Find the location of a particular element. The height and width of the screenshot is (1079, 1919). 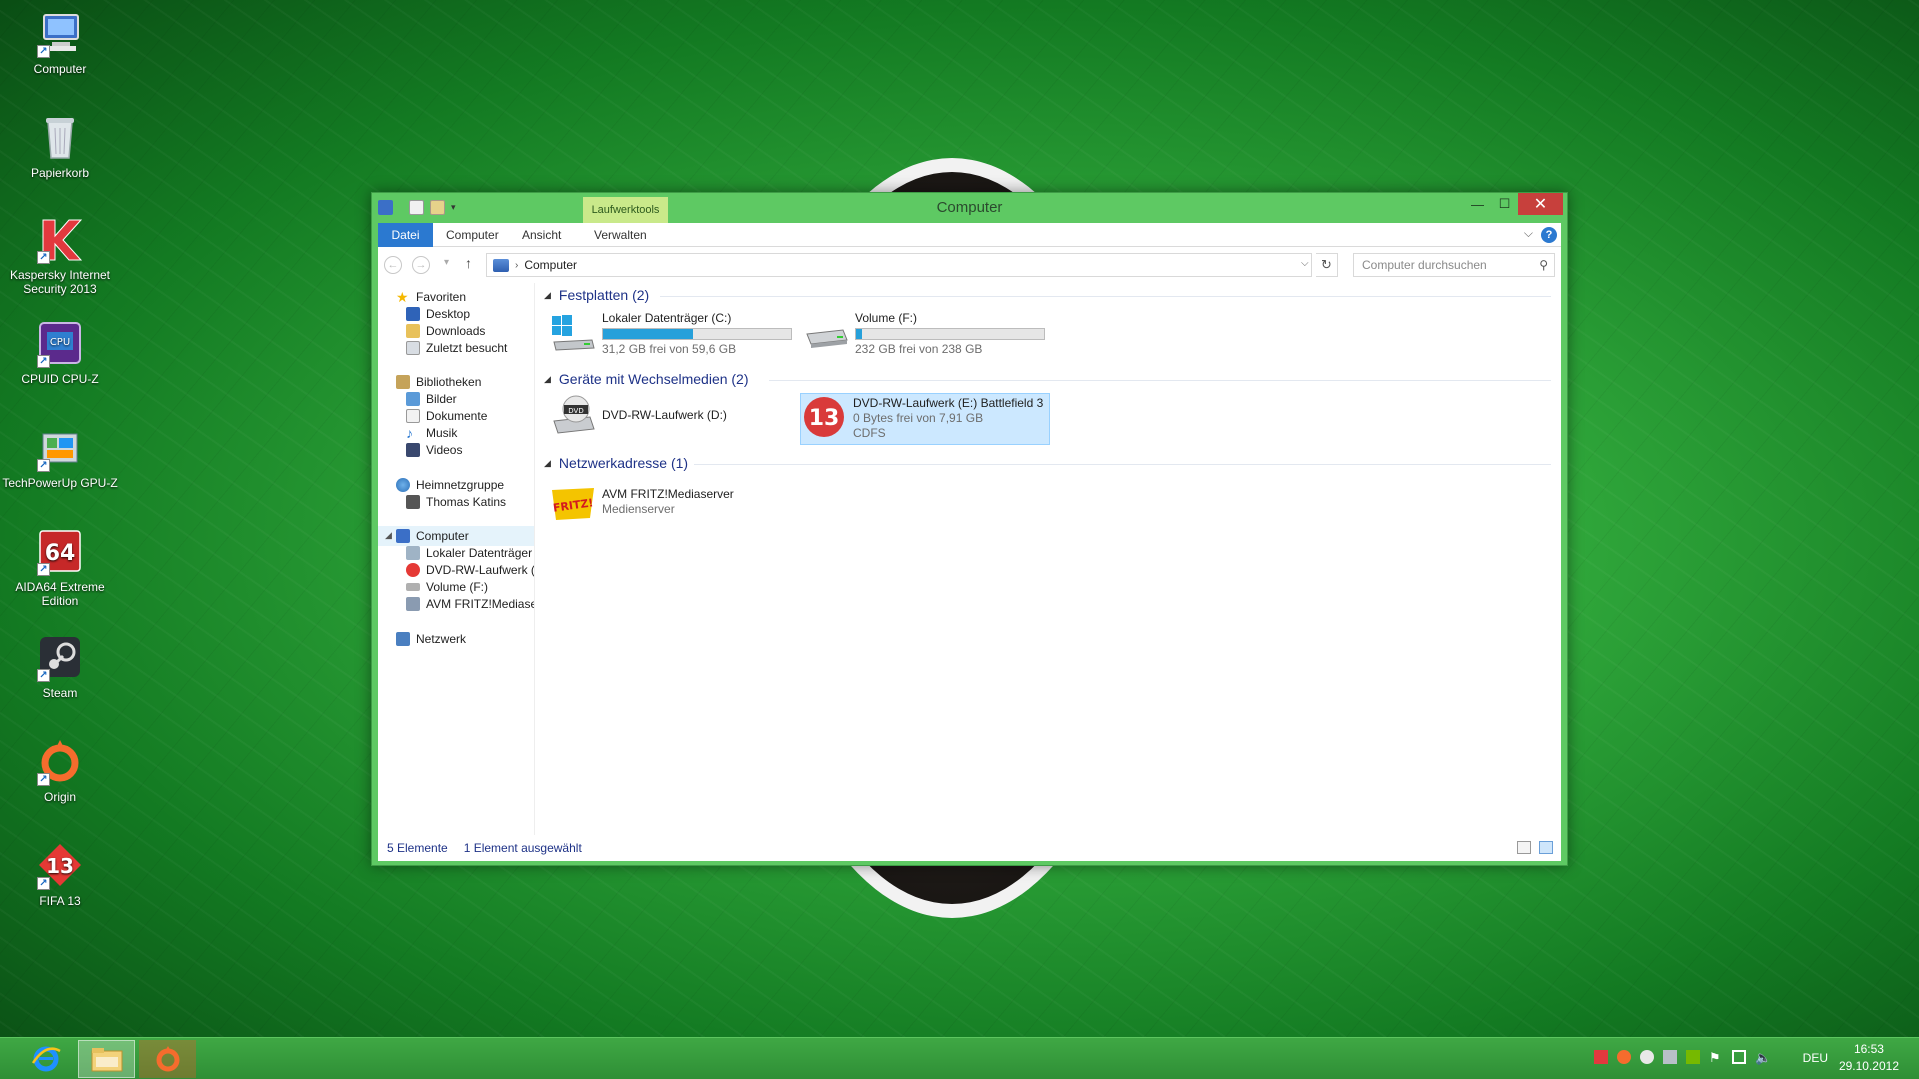

desktop-icon-gpuz: ↗ TechPowerUp GPU-Z is located at coordinates (60, 456).